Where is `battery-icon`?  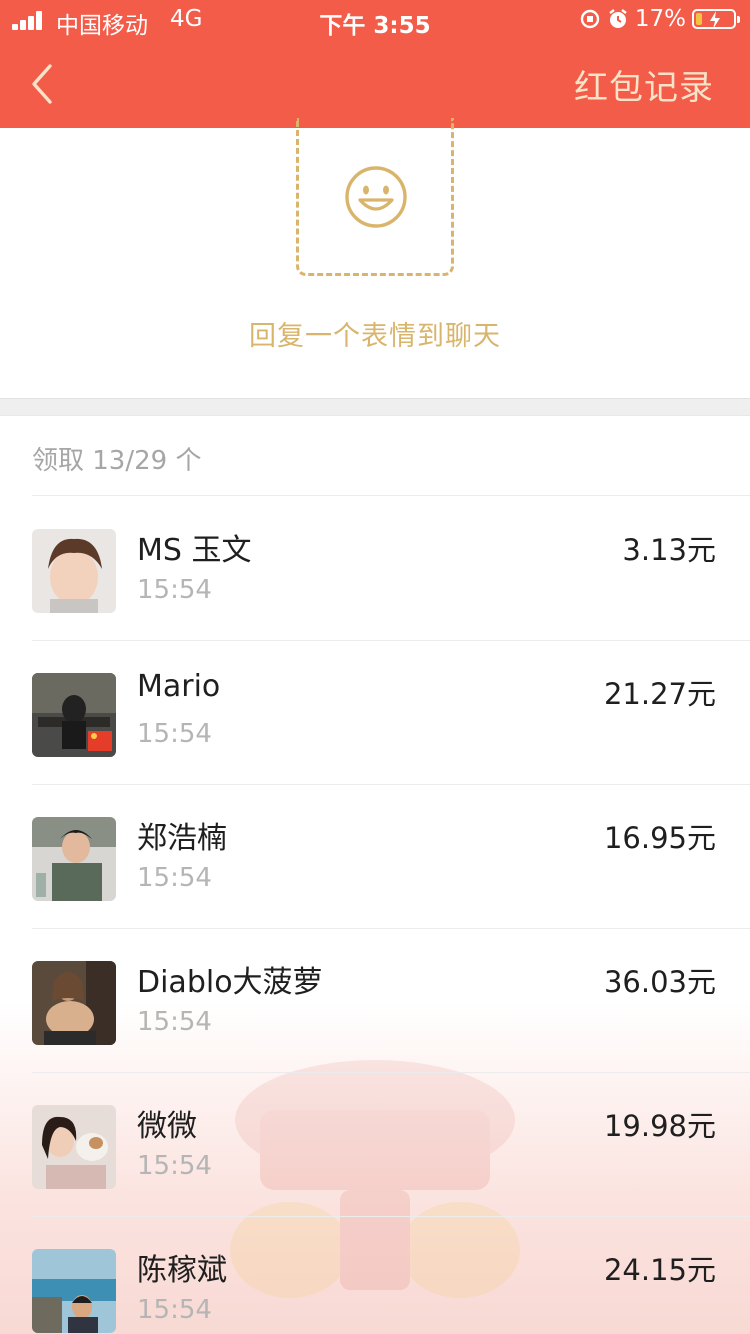 battery-icon is located at coordinates (716, 19).